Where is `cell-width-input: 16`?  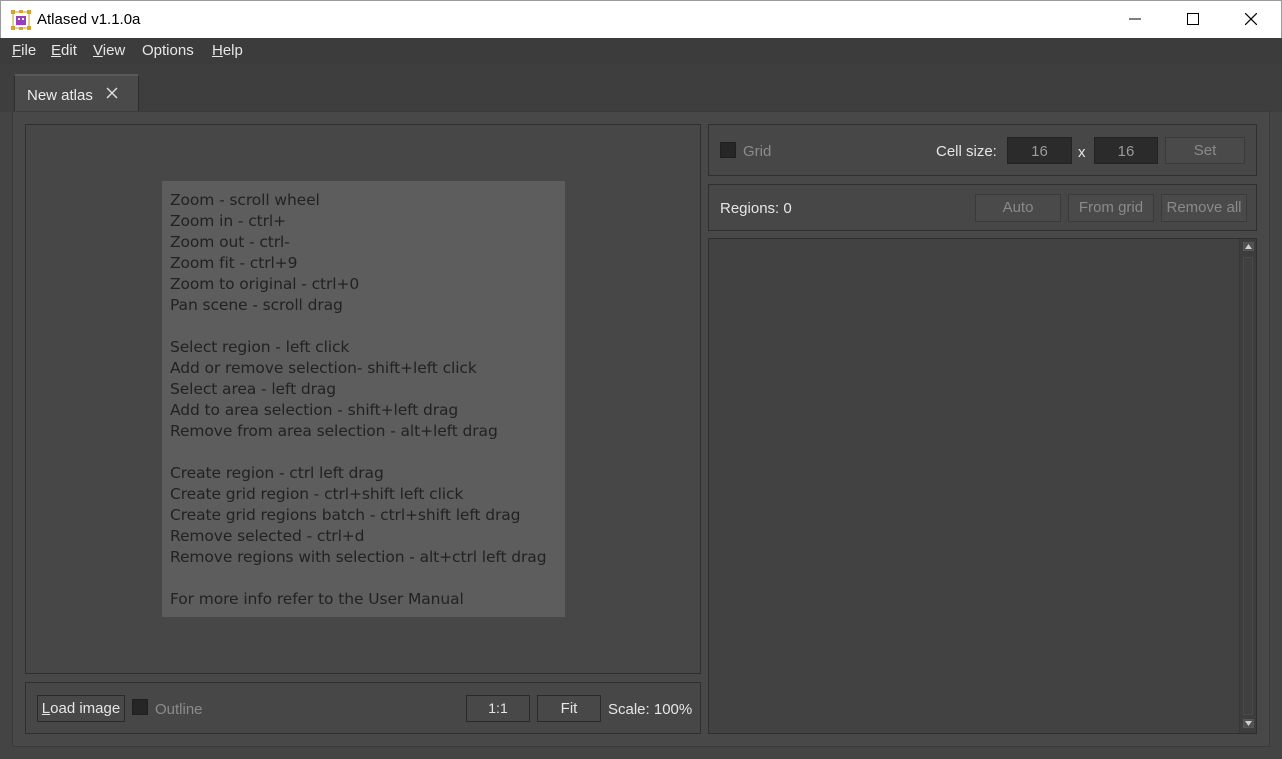
cell-width-input: 16 is located at coordinates (1039, 150).